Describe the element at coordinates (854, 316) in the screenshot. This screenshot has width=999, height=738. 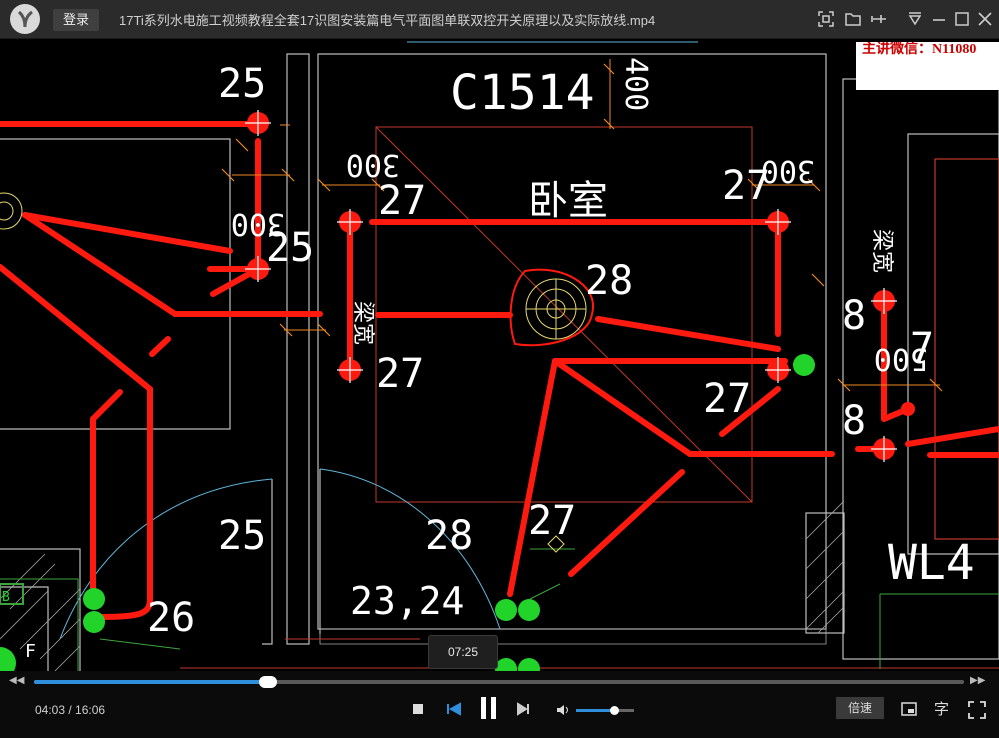
I see `label-8-a: 8` at that location.